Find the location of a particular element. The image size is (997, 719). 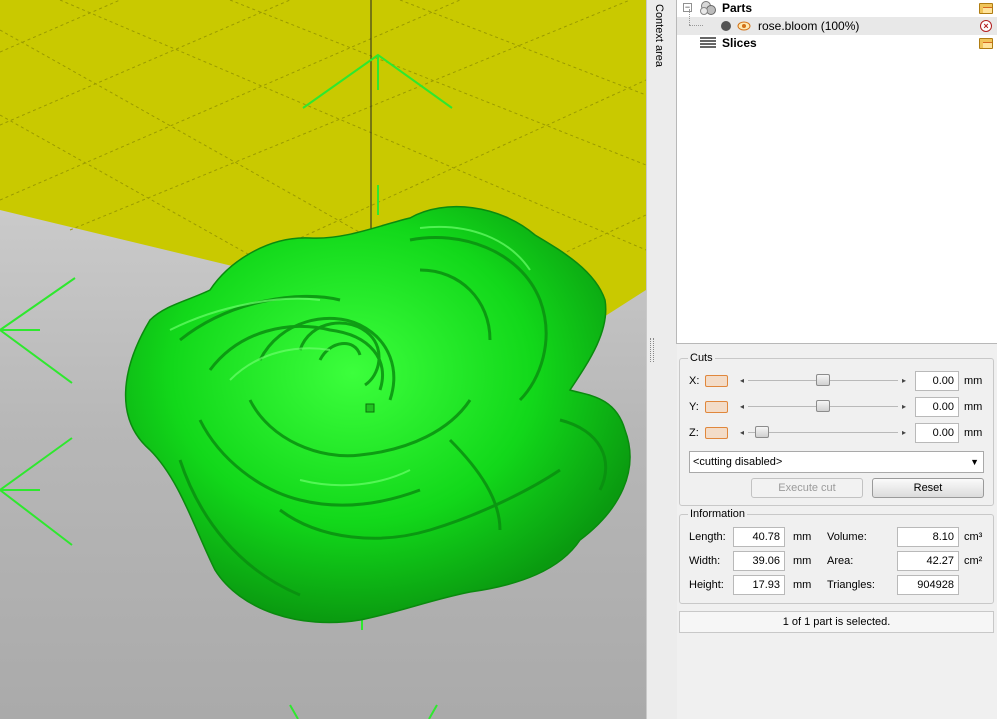

selection-status: 1 of 1 part is selected. is located at coordinates (836, 622).